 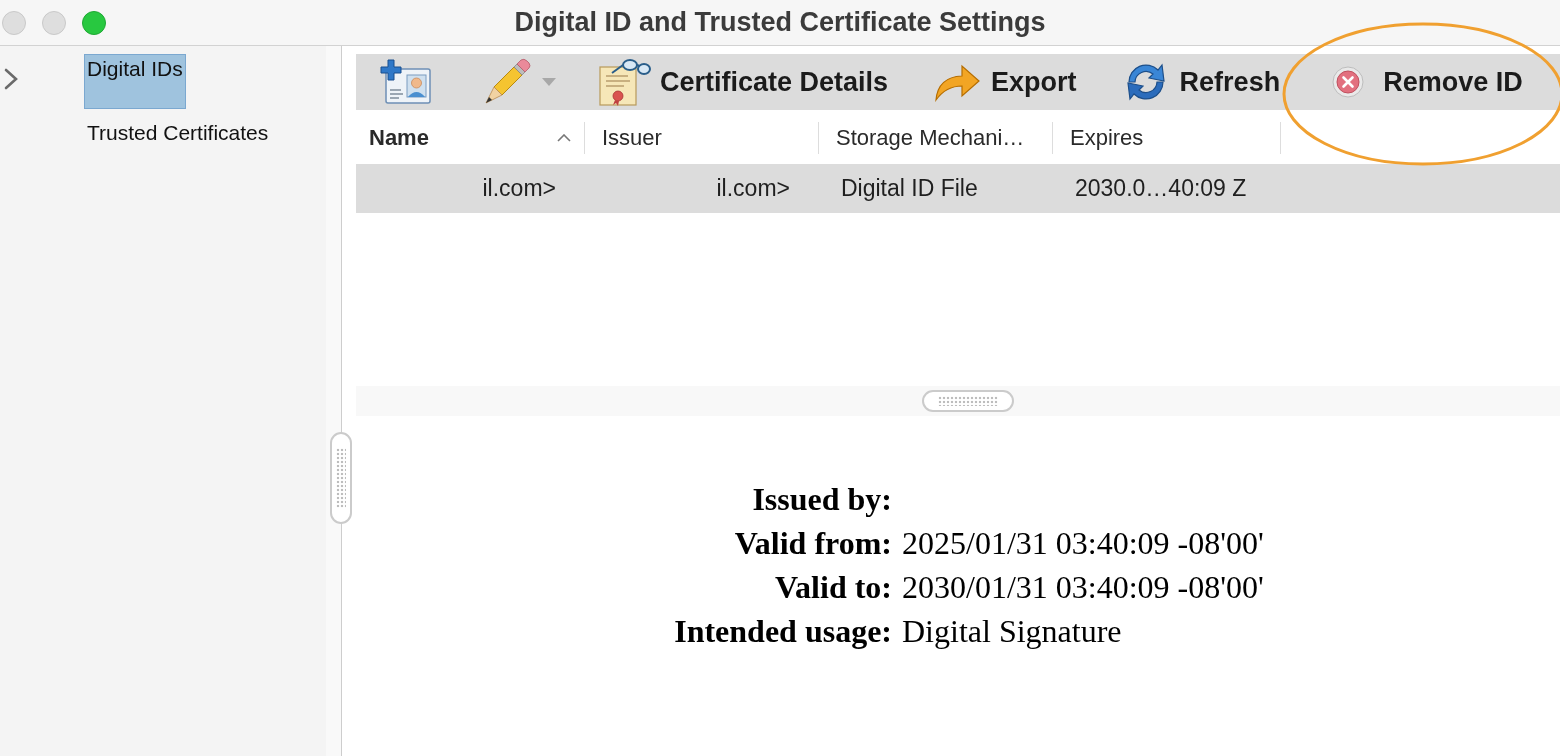 What do you see at coordinates (1427, 82) in the screenshot?
I see `remove-id-button: Remove ID` at bounding box center [1427, 82].